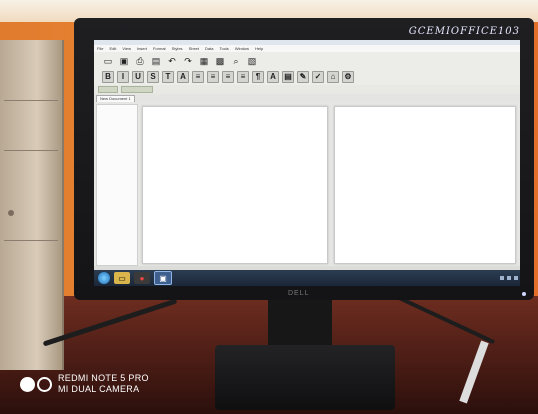 This screenshot has height=414, width=538. Describe the element at coordinates (188, 61) in the screenshot. I see `redo-icon: ↷` at that location.